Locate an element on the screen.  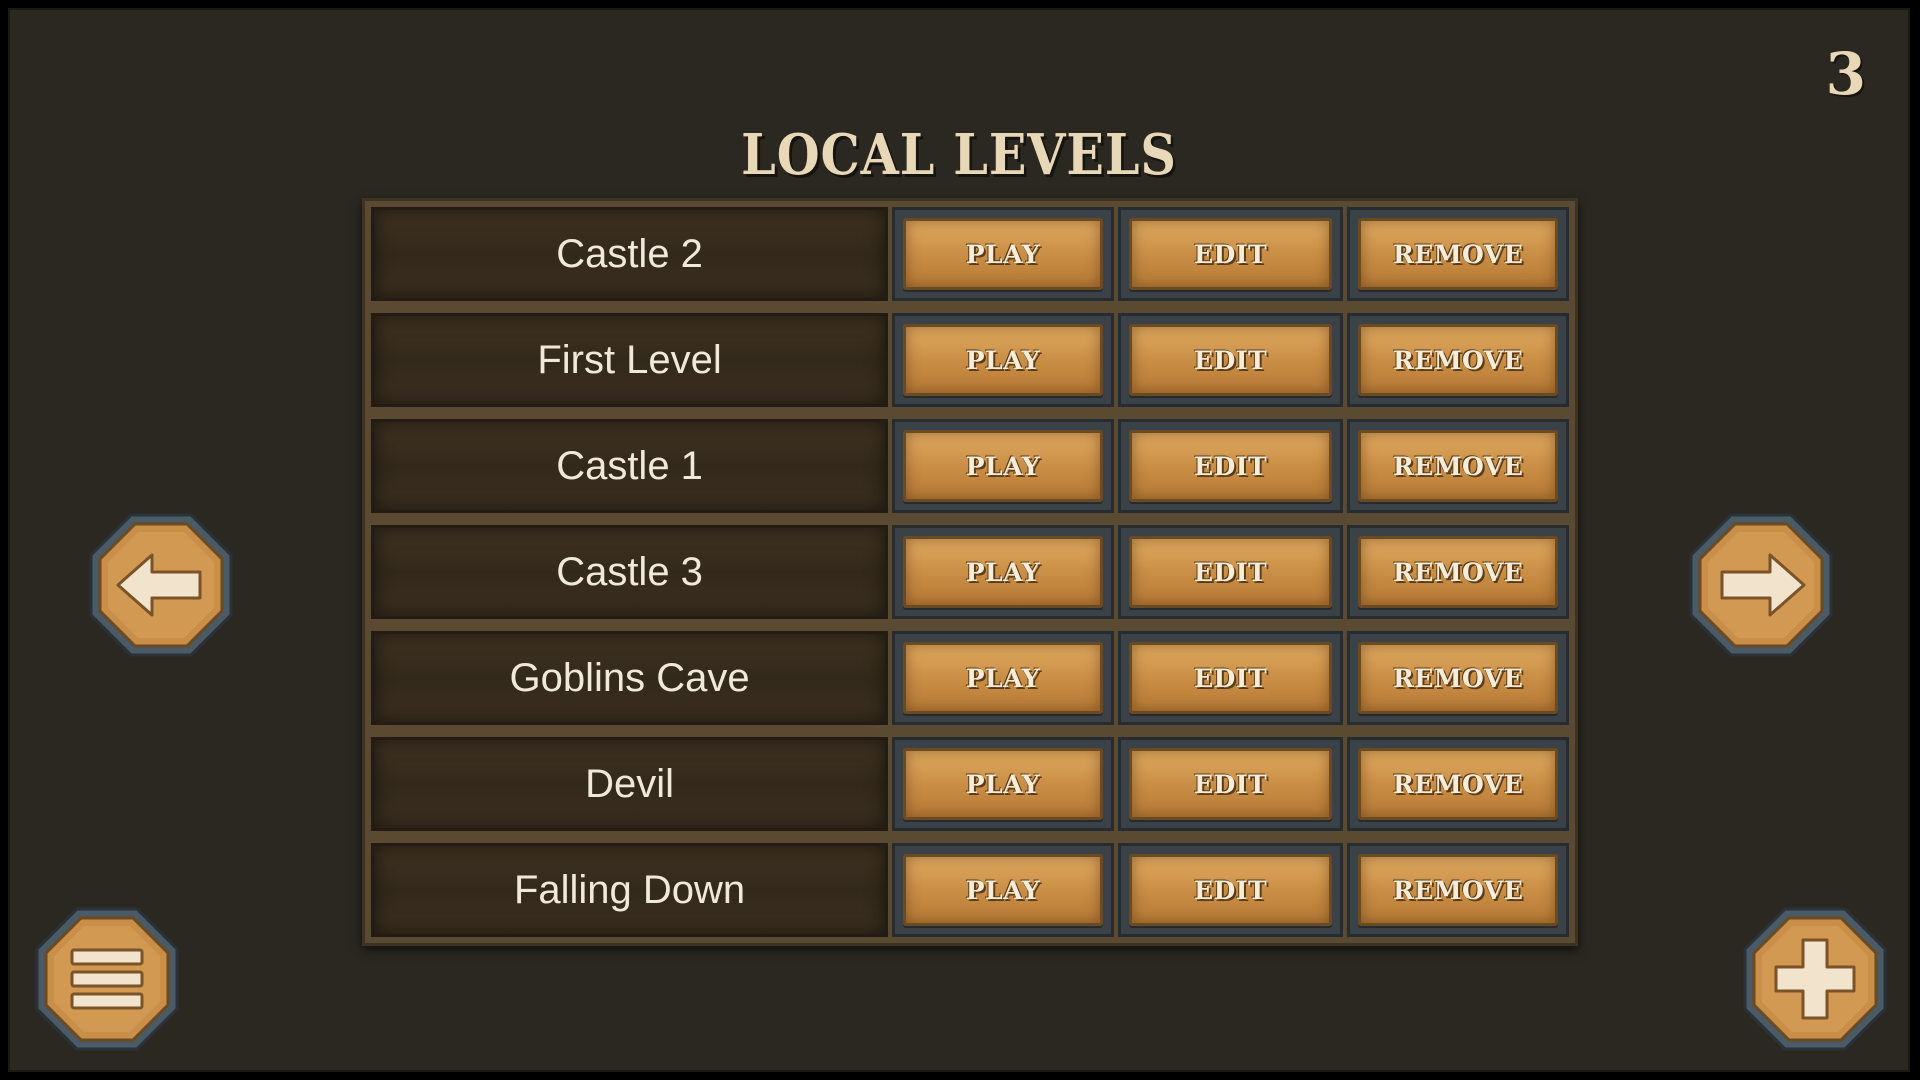
level-name-cell: Castle 1 is located at coordinates (630, 466).